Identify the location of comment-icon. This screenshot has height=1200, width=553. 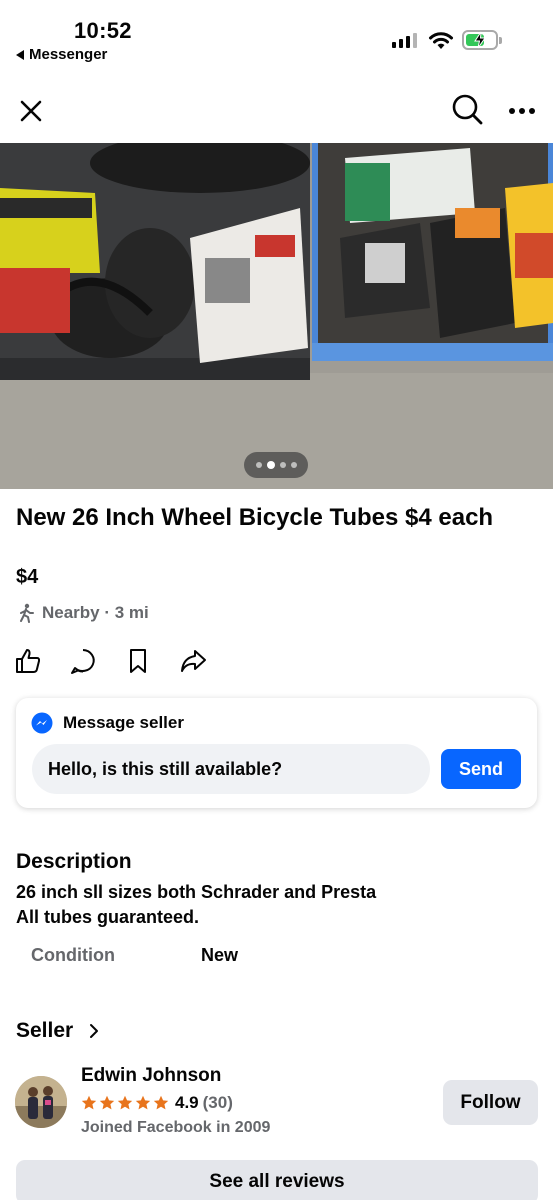
(83, 661).